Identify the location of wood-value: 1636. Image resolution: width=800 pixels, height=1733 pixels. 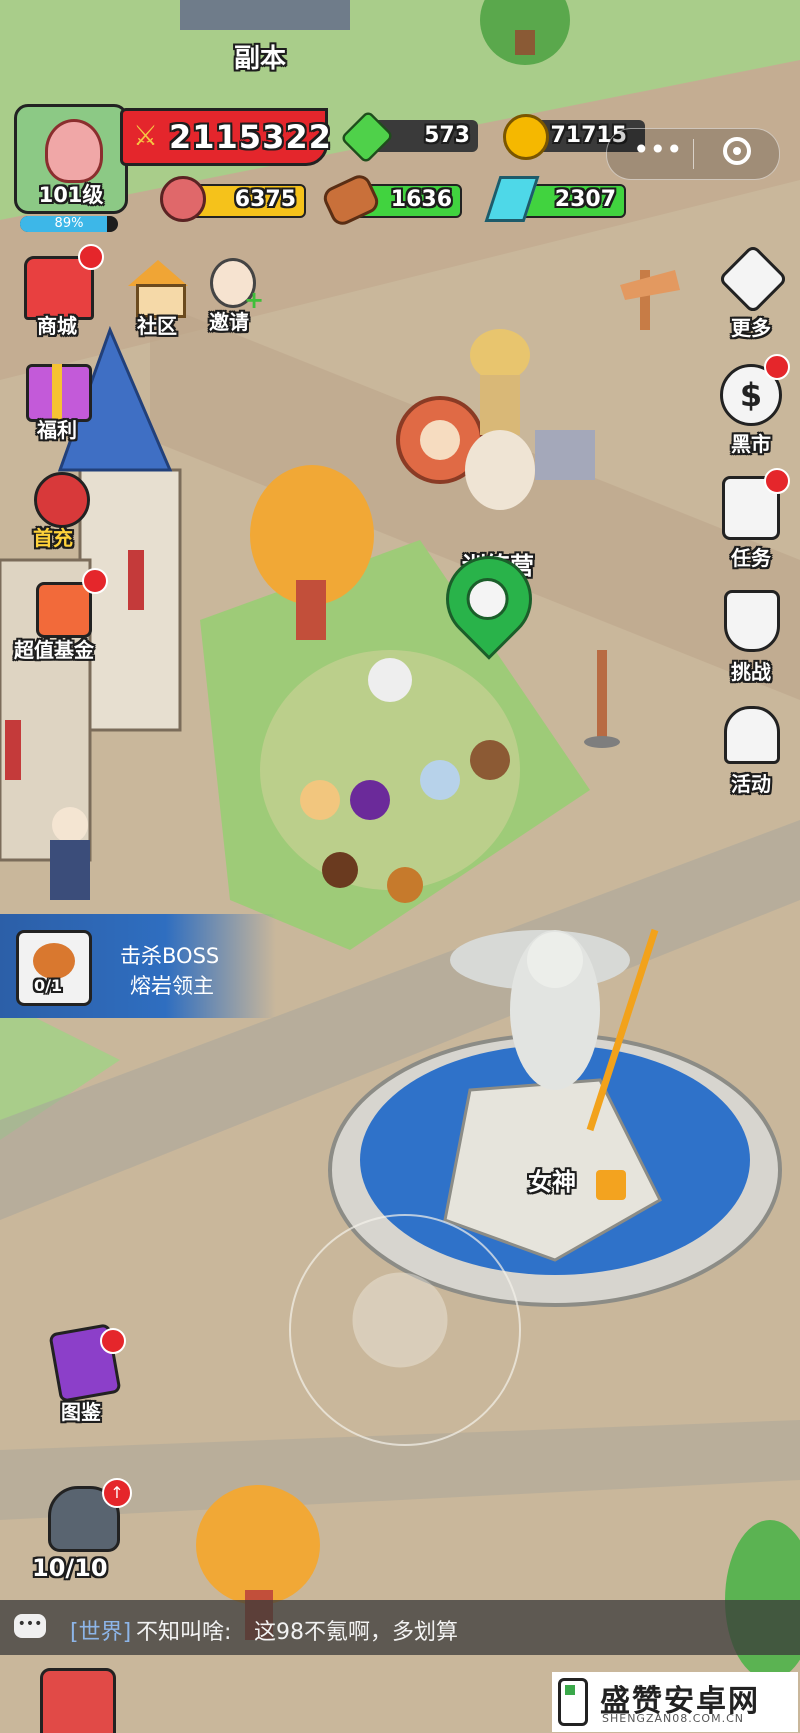
(421, 199).